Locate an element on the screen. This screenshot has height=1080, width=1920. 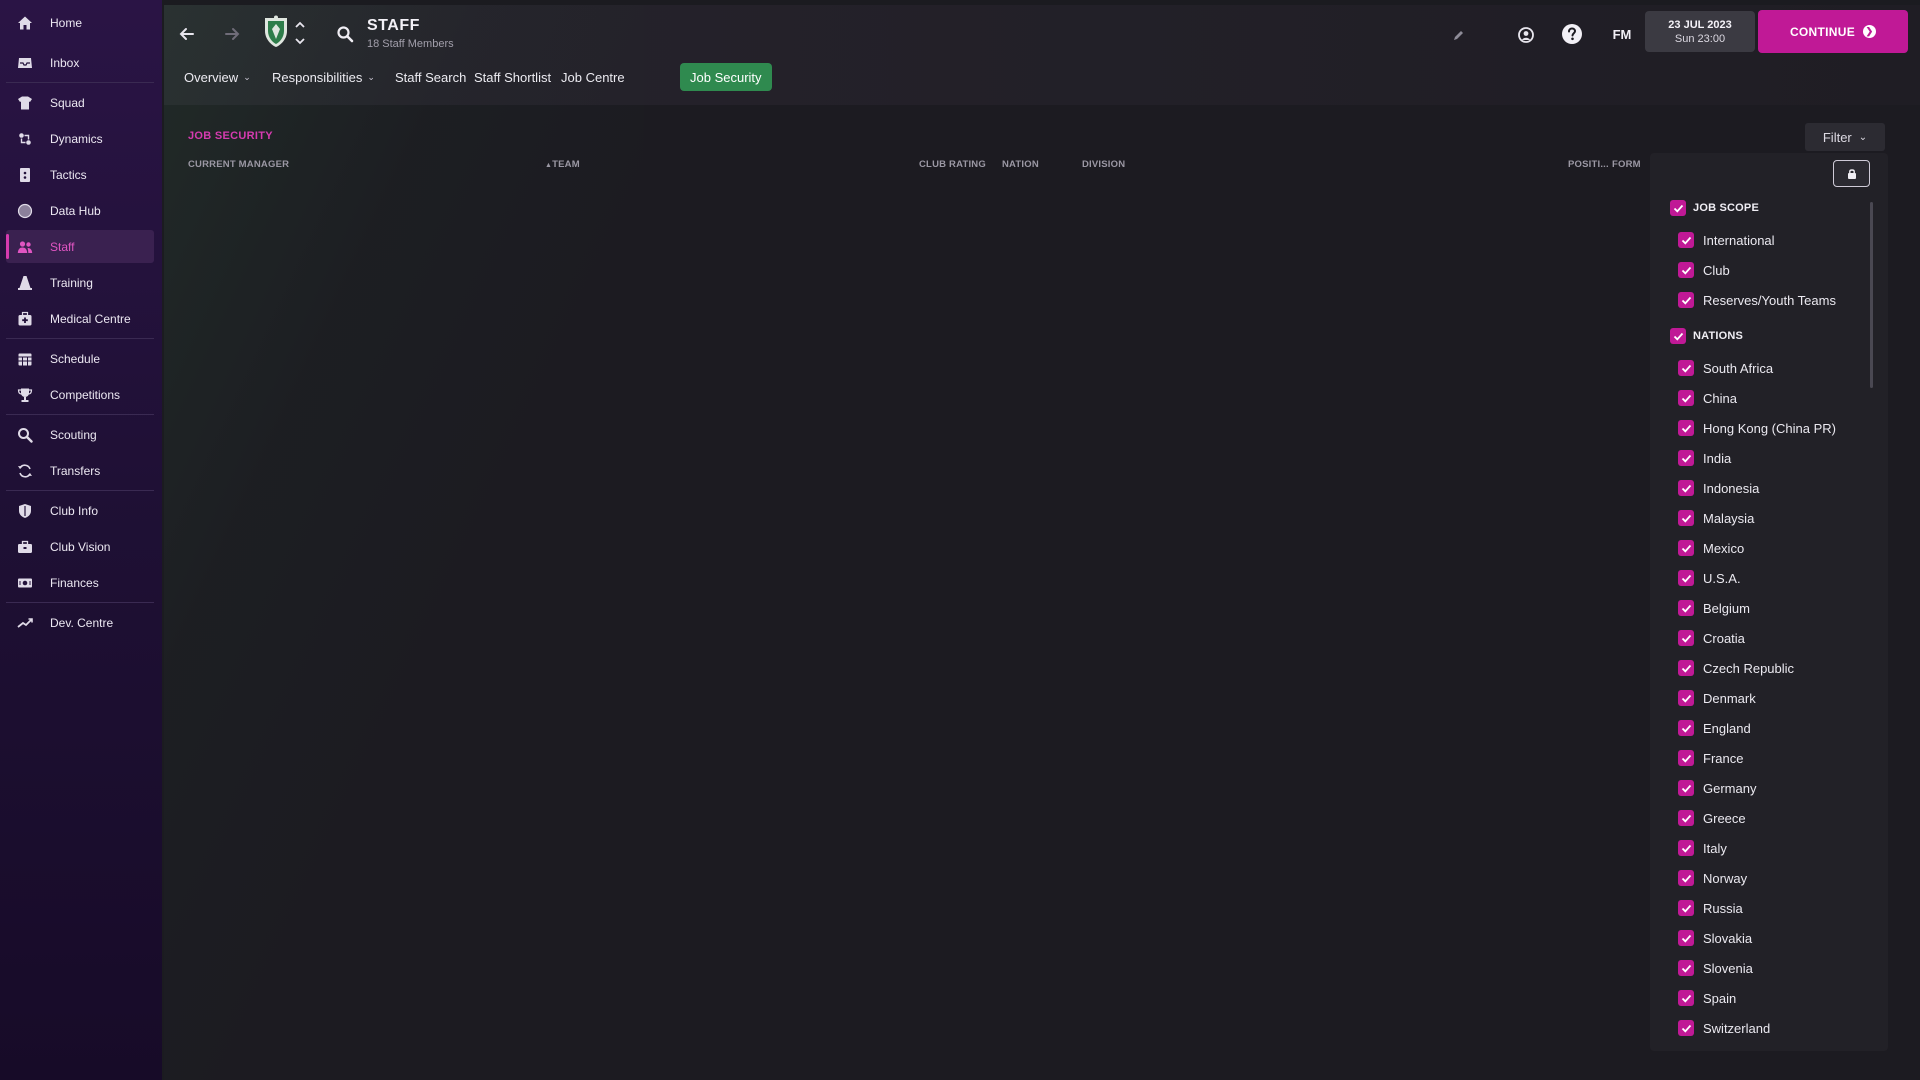
page-title: STAFF is located at coordinates (393, 25).